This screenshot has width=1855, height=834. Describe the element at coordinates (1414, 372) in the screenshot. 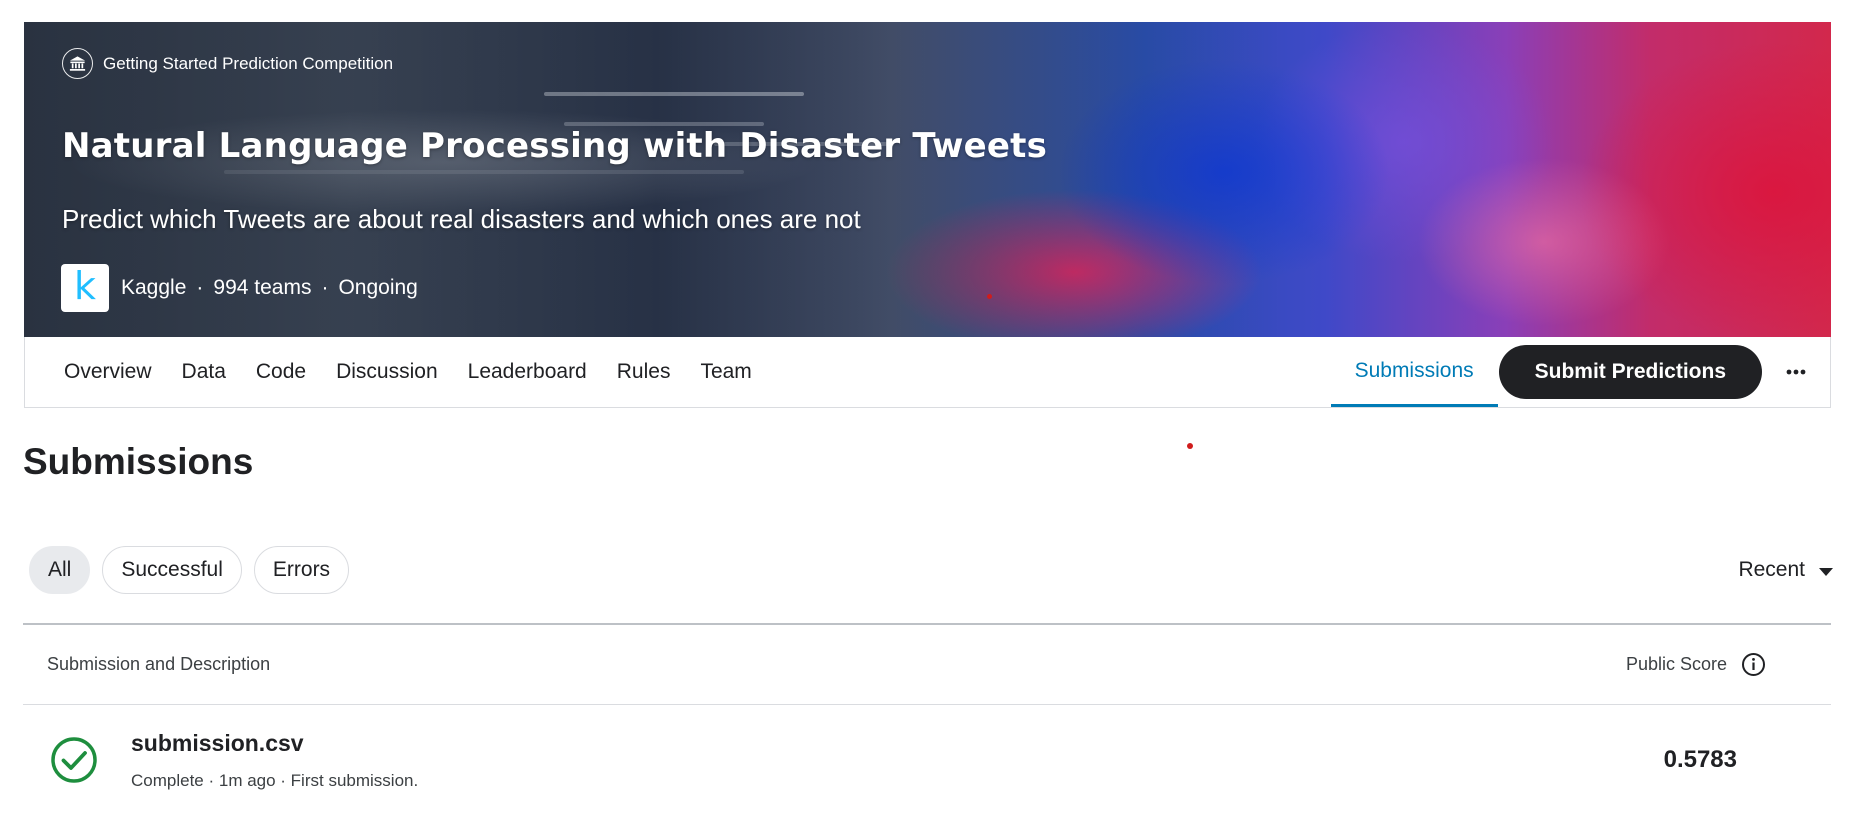

I see `tab-submissions: Submissions` at that location.